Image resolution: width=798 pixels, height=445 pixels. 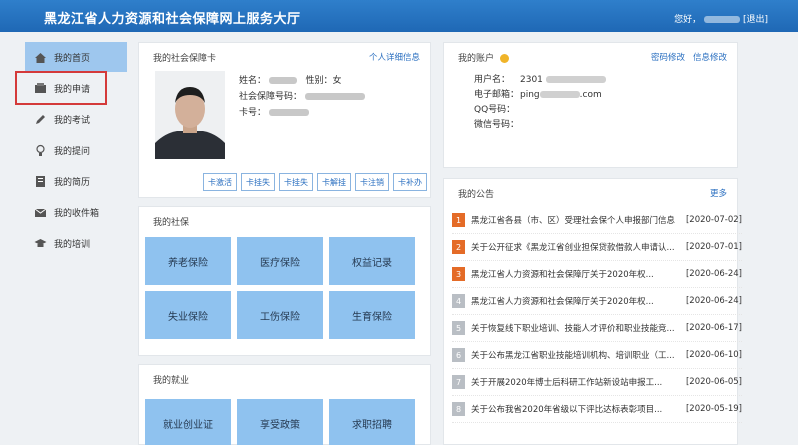 What do you see at coordinates (722, 19) in the screenshot?
I see `blurred-username` at bounding box center [722, 19].